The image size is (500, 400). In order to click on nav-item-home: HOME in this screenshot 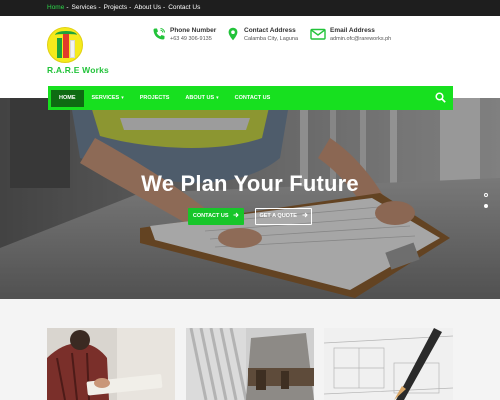, I will do `click(67, 98)`.